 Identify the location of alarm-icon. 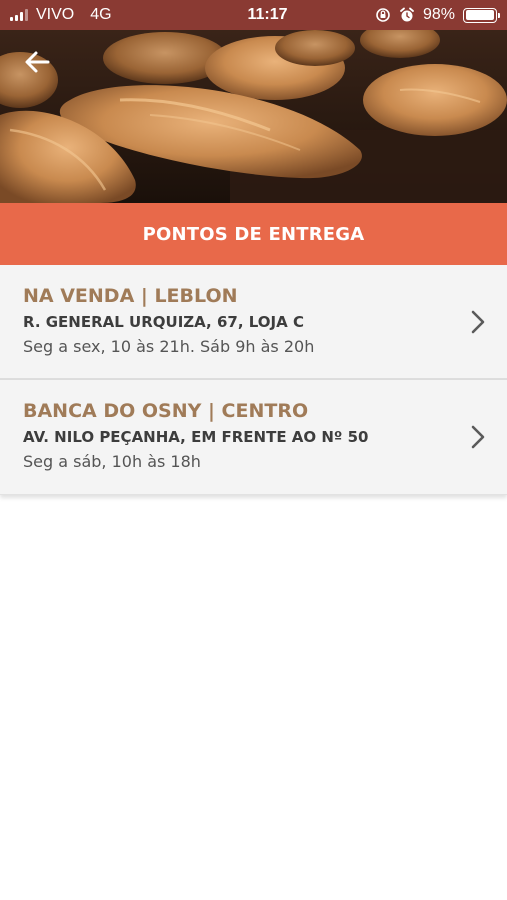
(407, 14).